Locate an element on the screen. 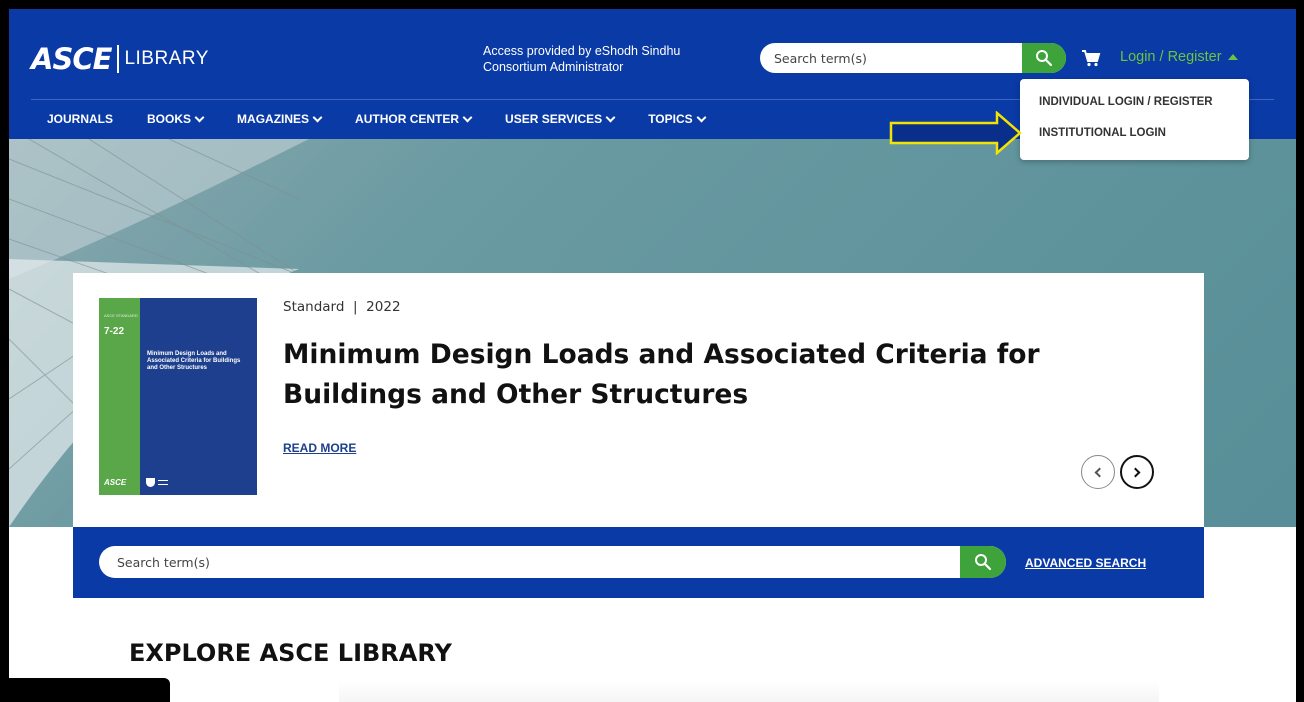 This screenshot has height=702, width=1304. nav-topics: TOPICS is located at coordinates (677, 119).